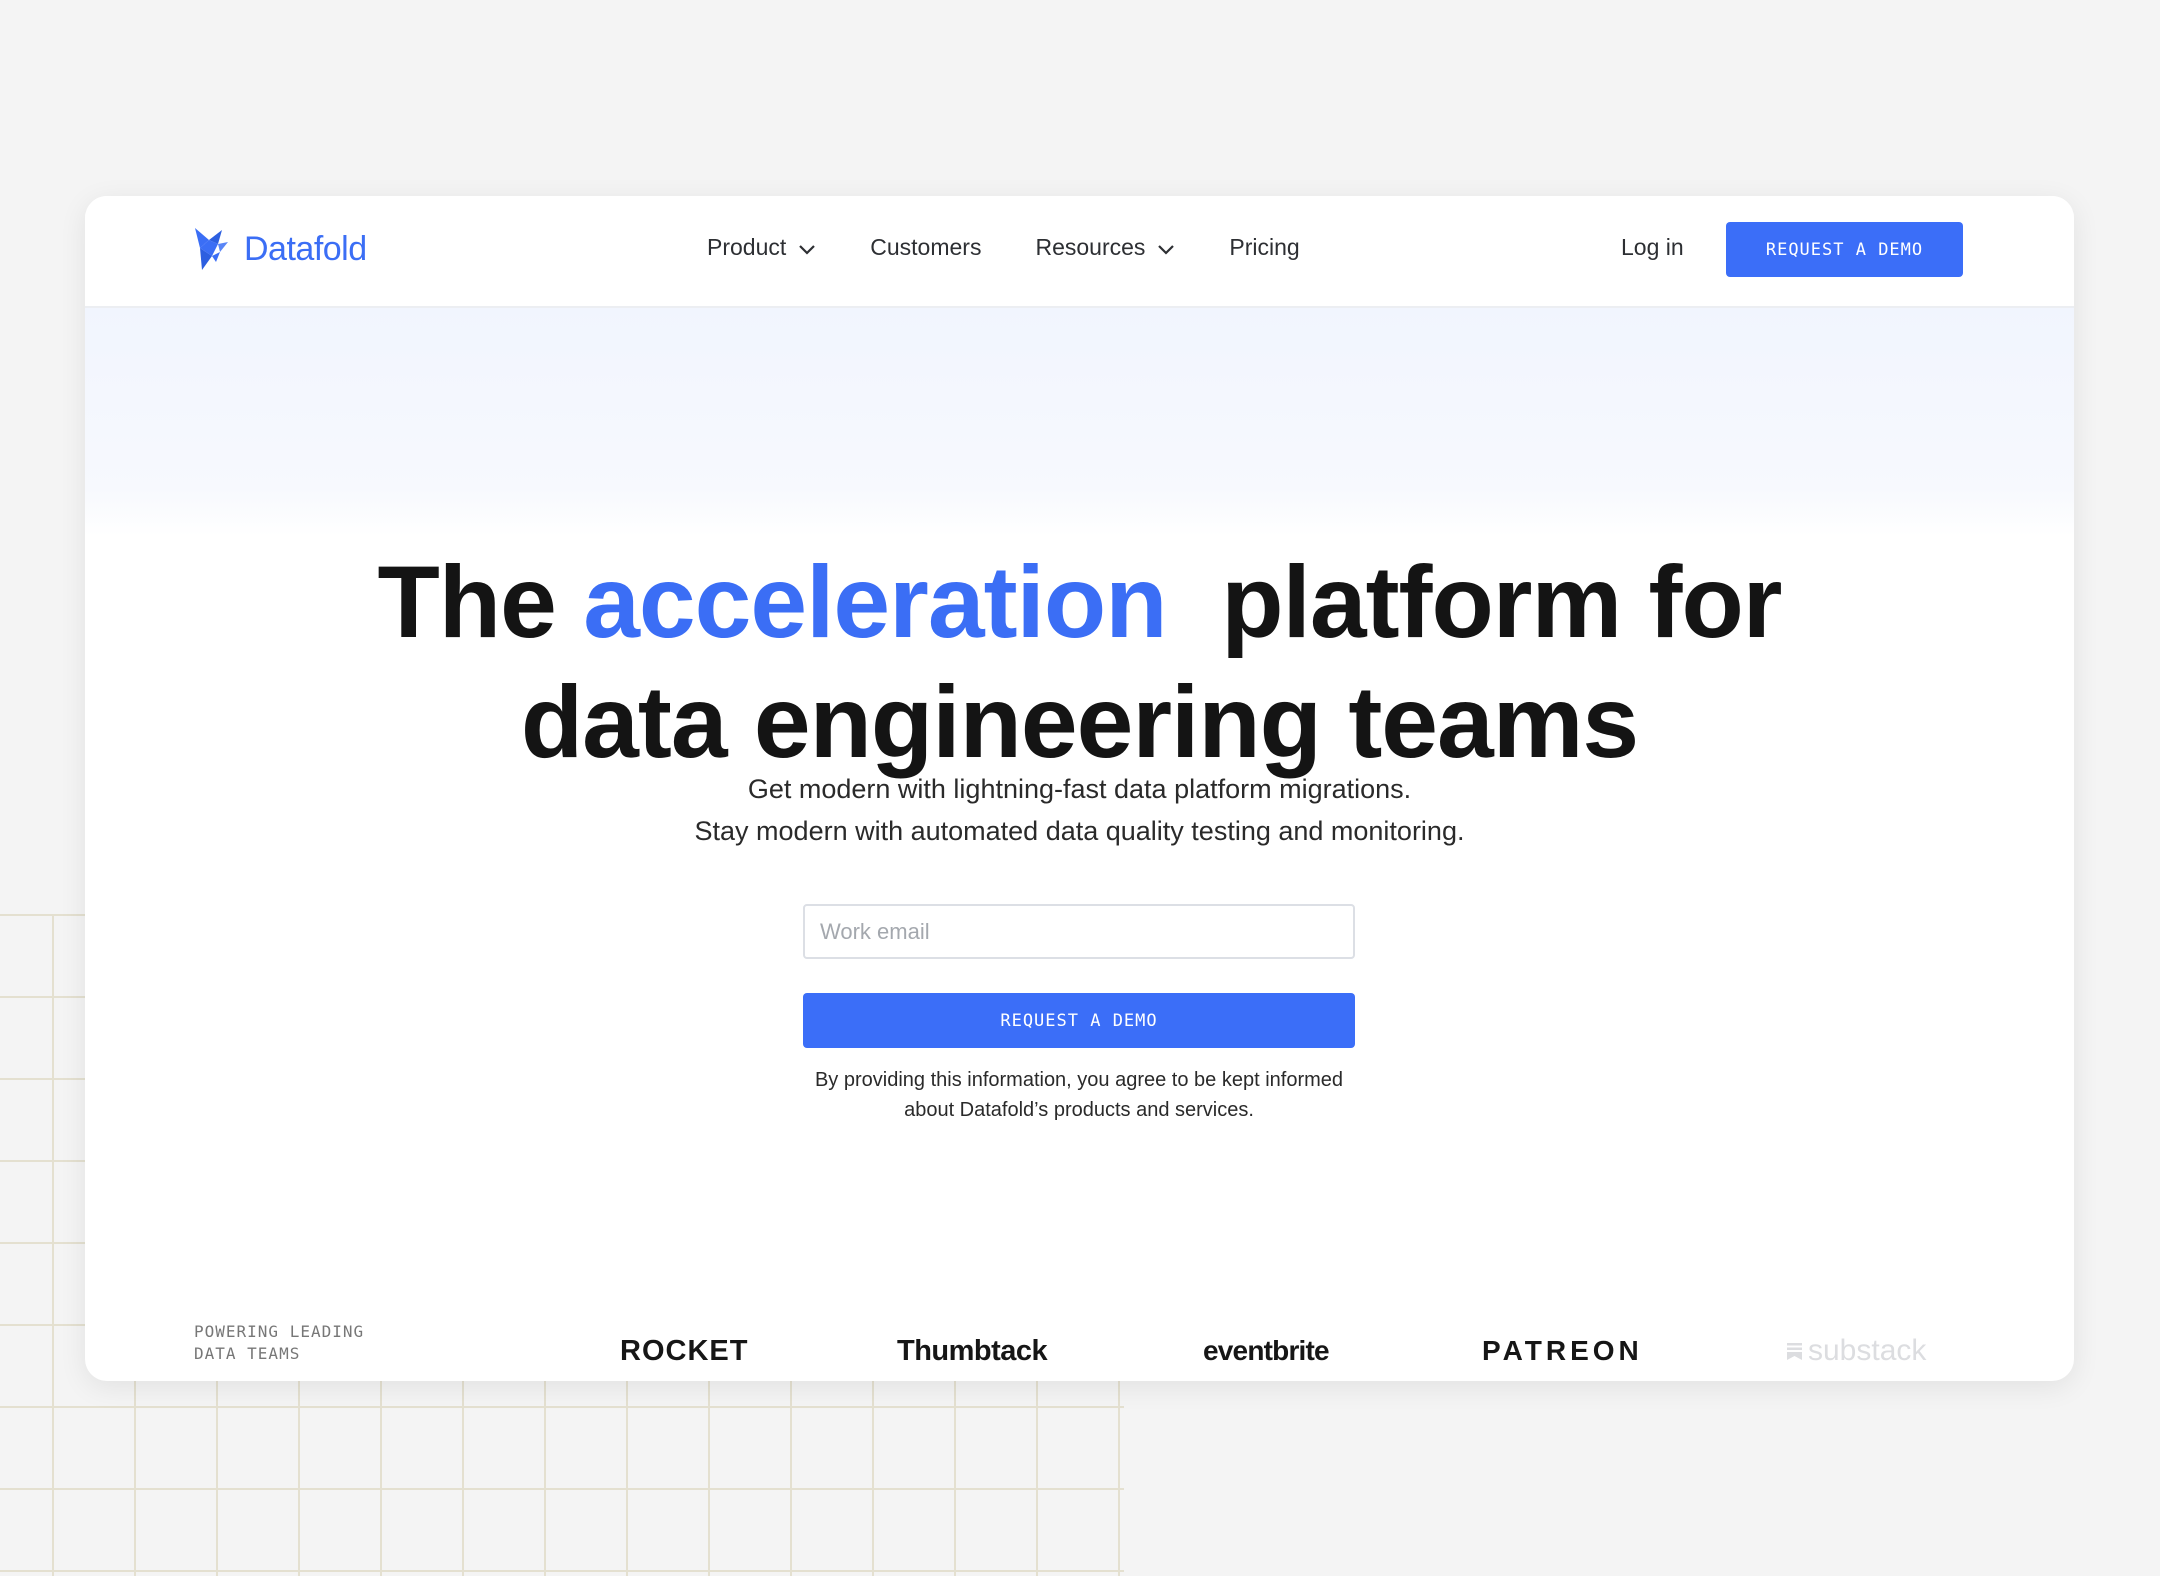 This screenshot has height=1576, width=2160. Describe the element at coordinates (972, 1350) in the screenshot. I see `customer-logo-thumbtack: Thumbtack` at that location.